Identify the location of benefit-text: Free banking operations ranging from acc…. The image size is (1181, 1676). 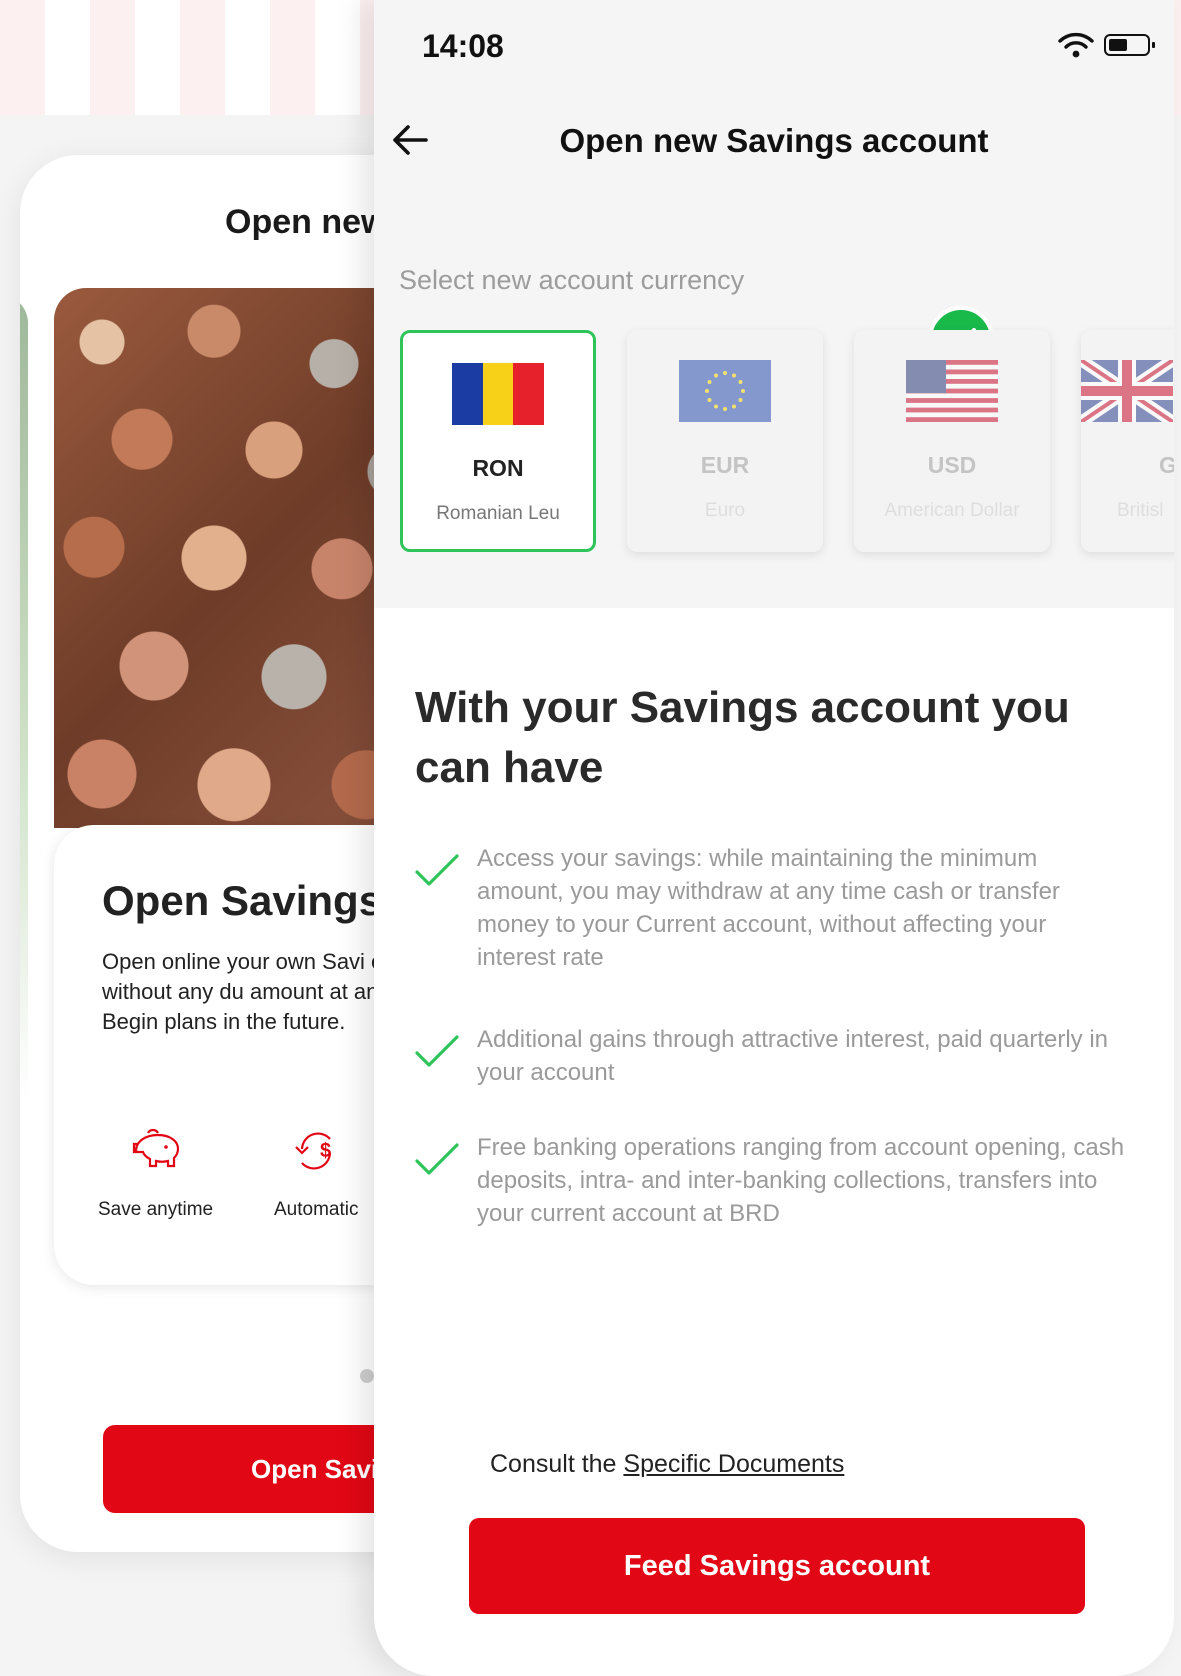
(801, 1180).